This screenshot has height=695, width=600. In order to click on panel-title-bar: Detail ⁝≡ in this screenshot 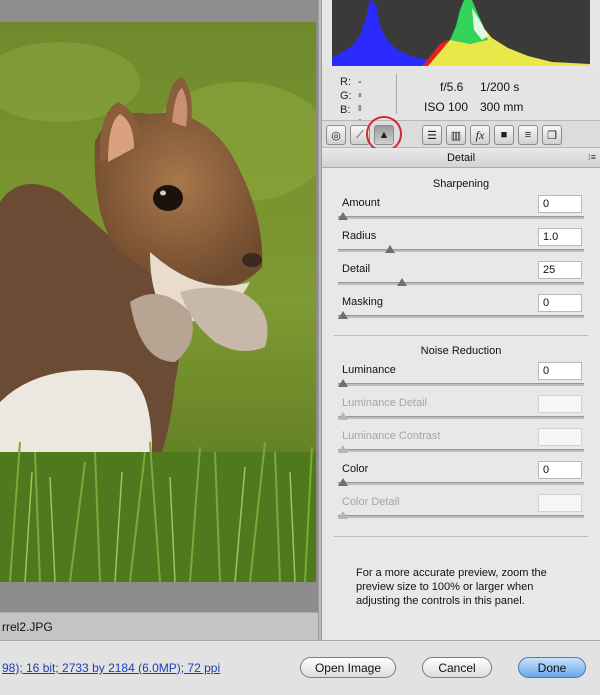, I will do `click(461, 158)`.